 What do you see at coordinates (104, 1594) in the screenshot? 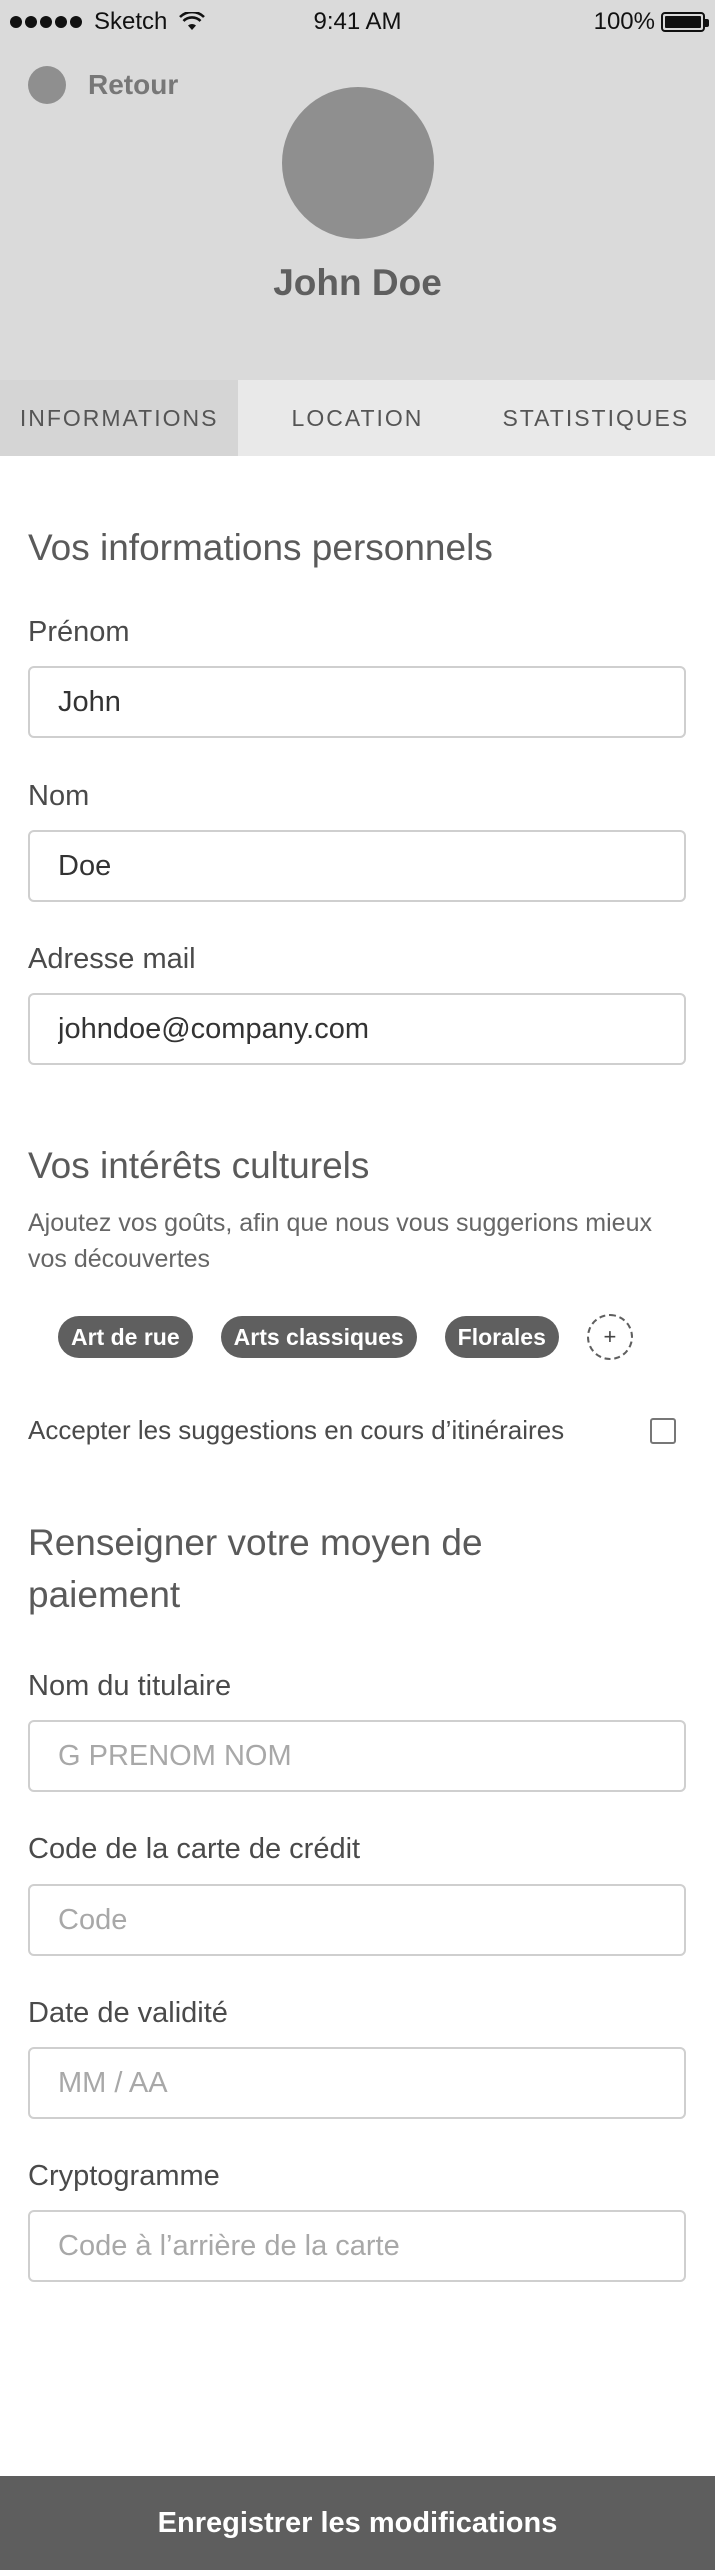
I see `payment-title-line2: paiement` at bounding box center [104, 1594].